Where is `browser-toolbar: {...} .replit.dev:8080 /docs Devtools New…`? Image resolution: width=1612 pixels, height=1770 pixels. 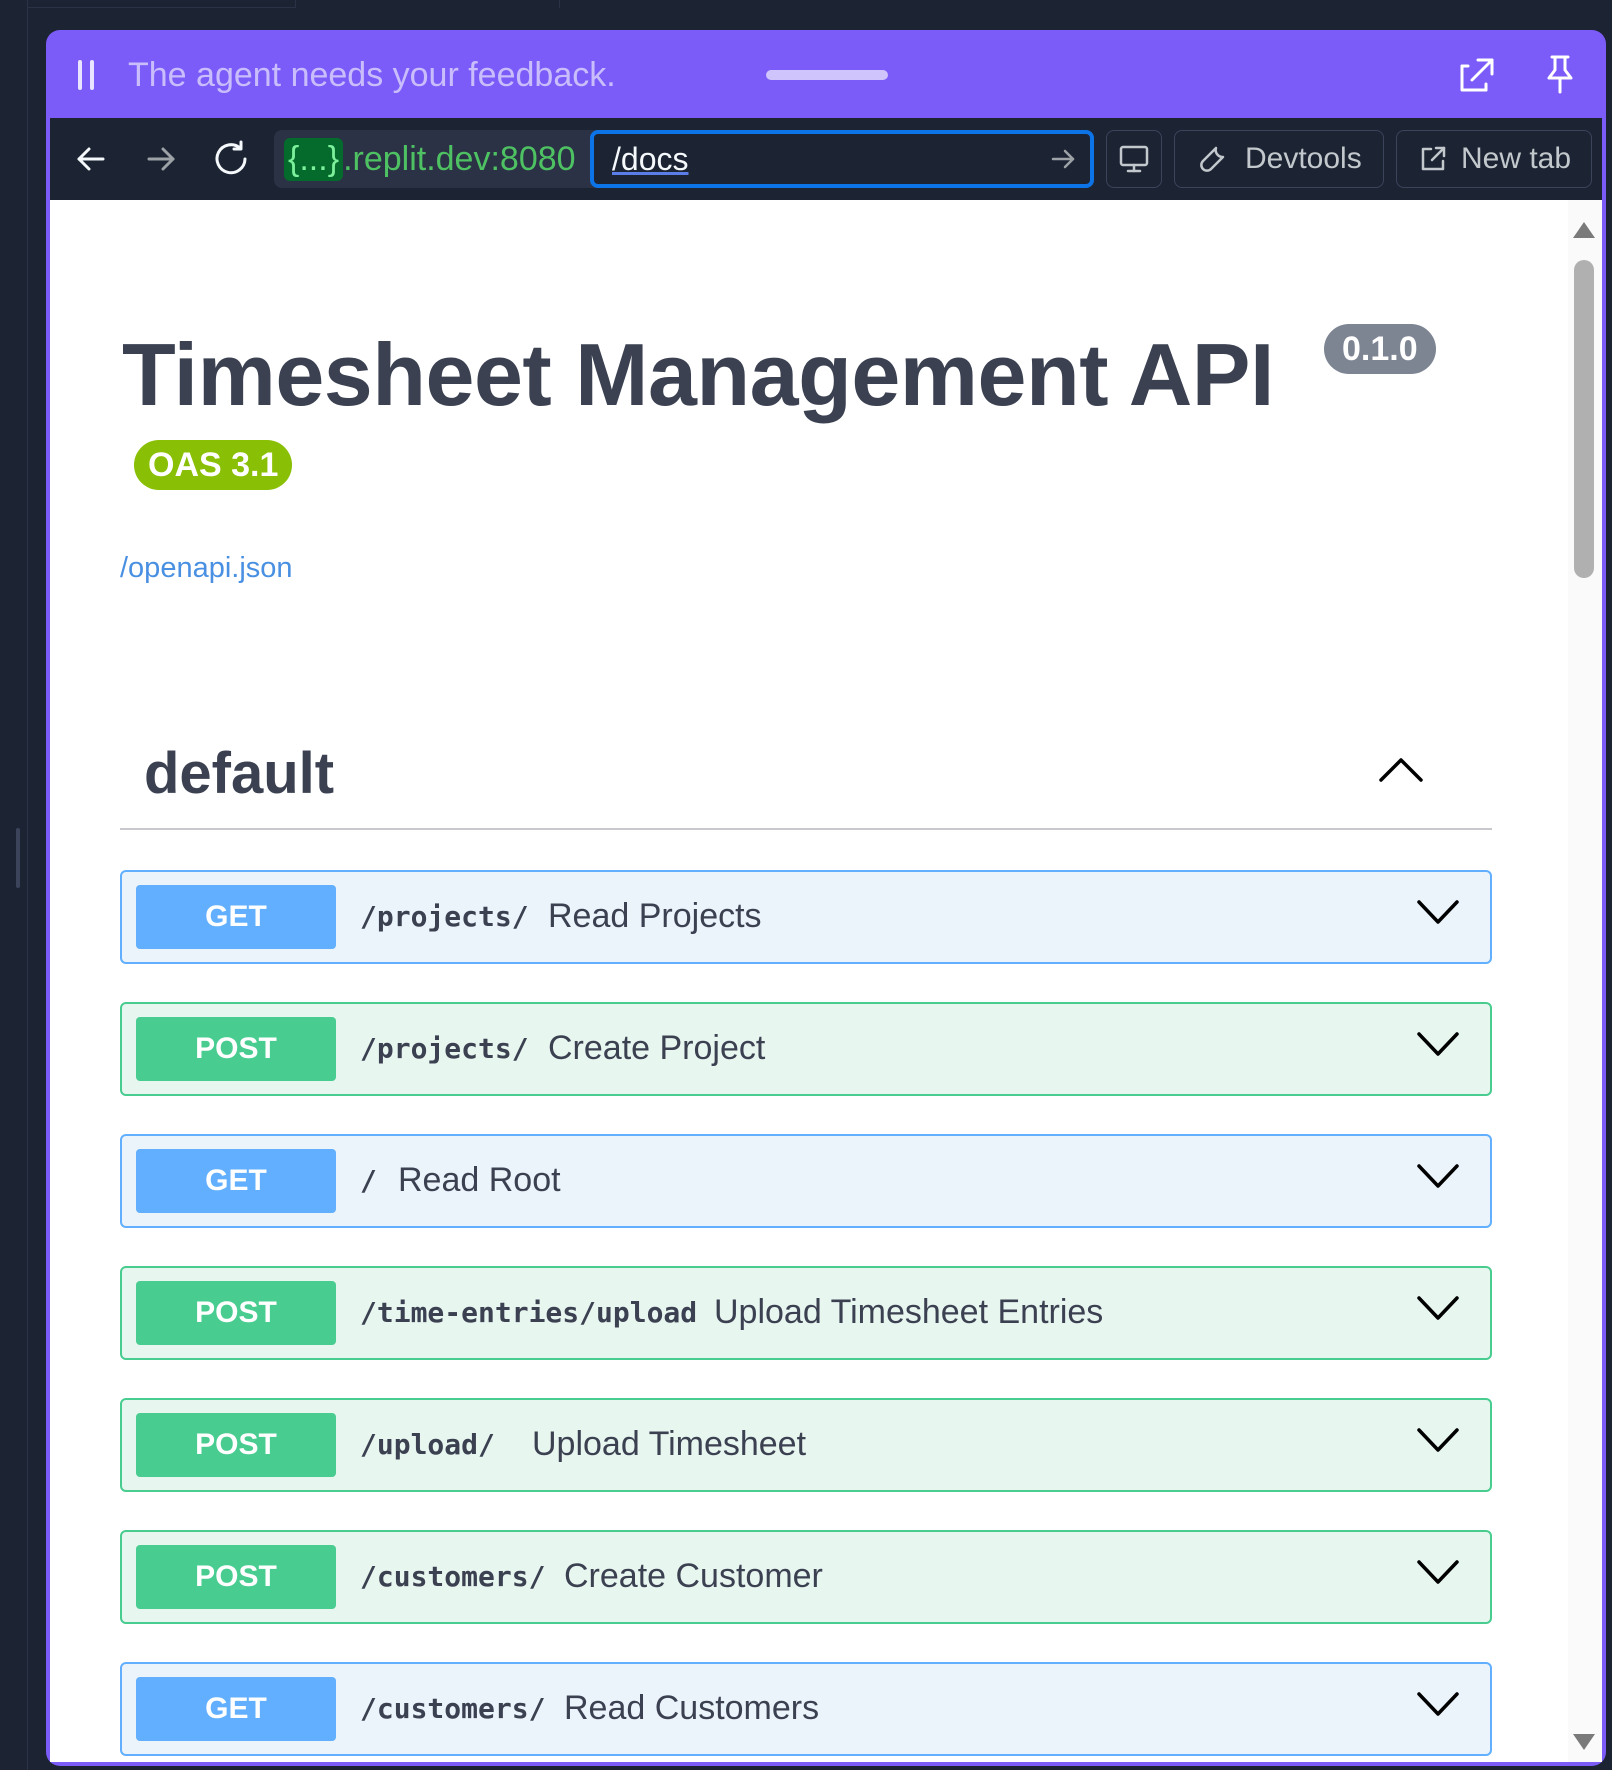
browser-toolbar: {...} .replit.dev:8080 /docs Devtools New… is located at coordinates (826, 159).